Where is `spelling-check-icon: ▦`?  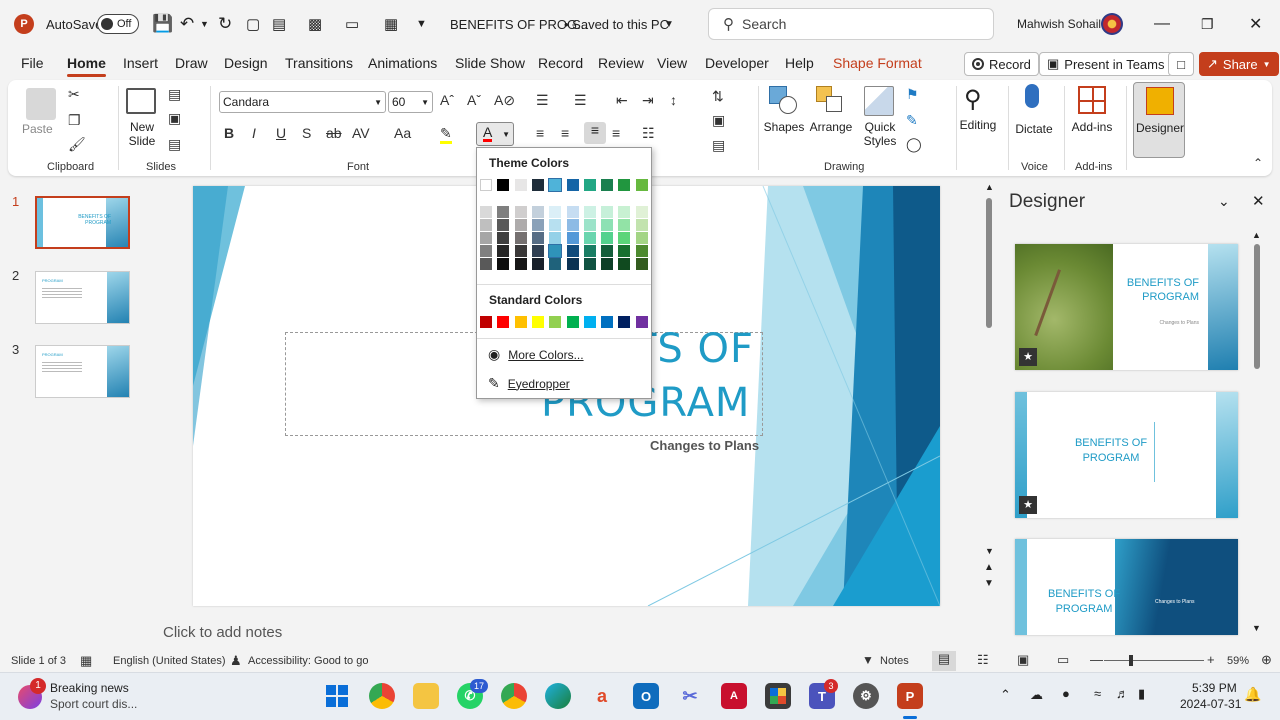 spelling-check-icon: ▦ is located at coordinates (86, 661).